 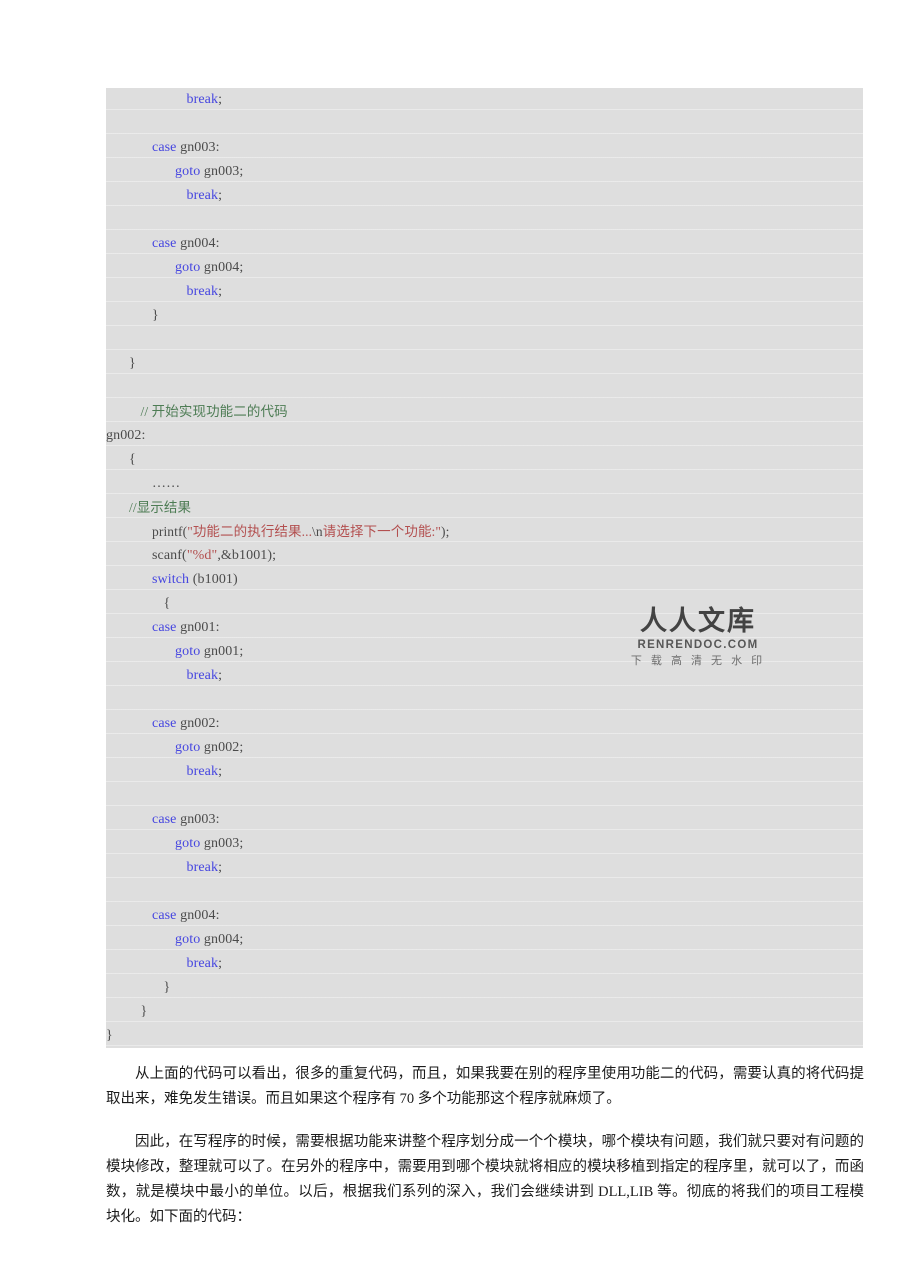 I want to click on watermark-title: 人人文库, so click(x=698, y=621).